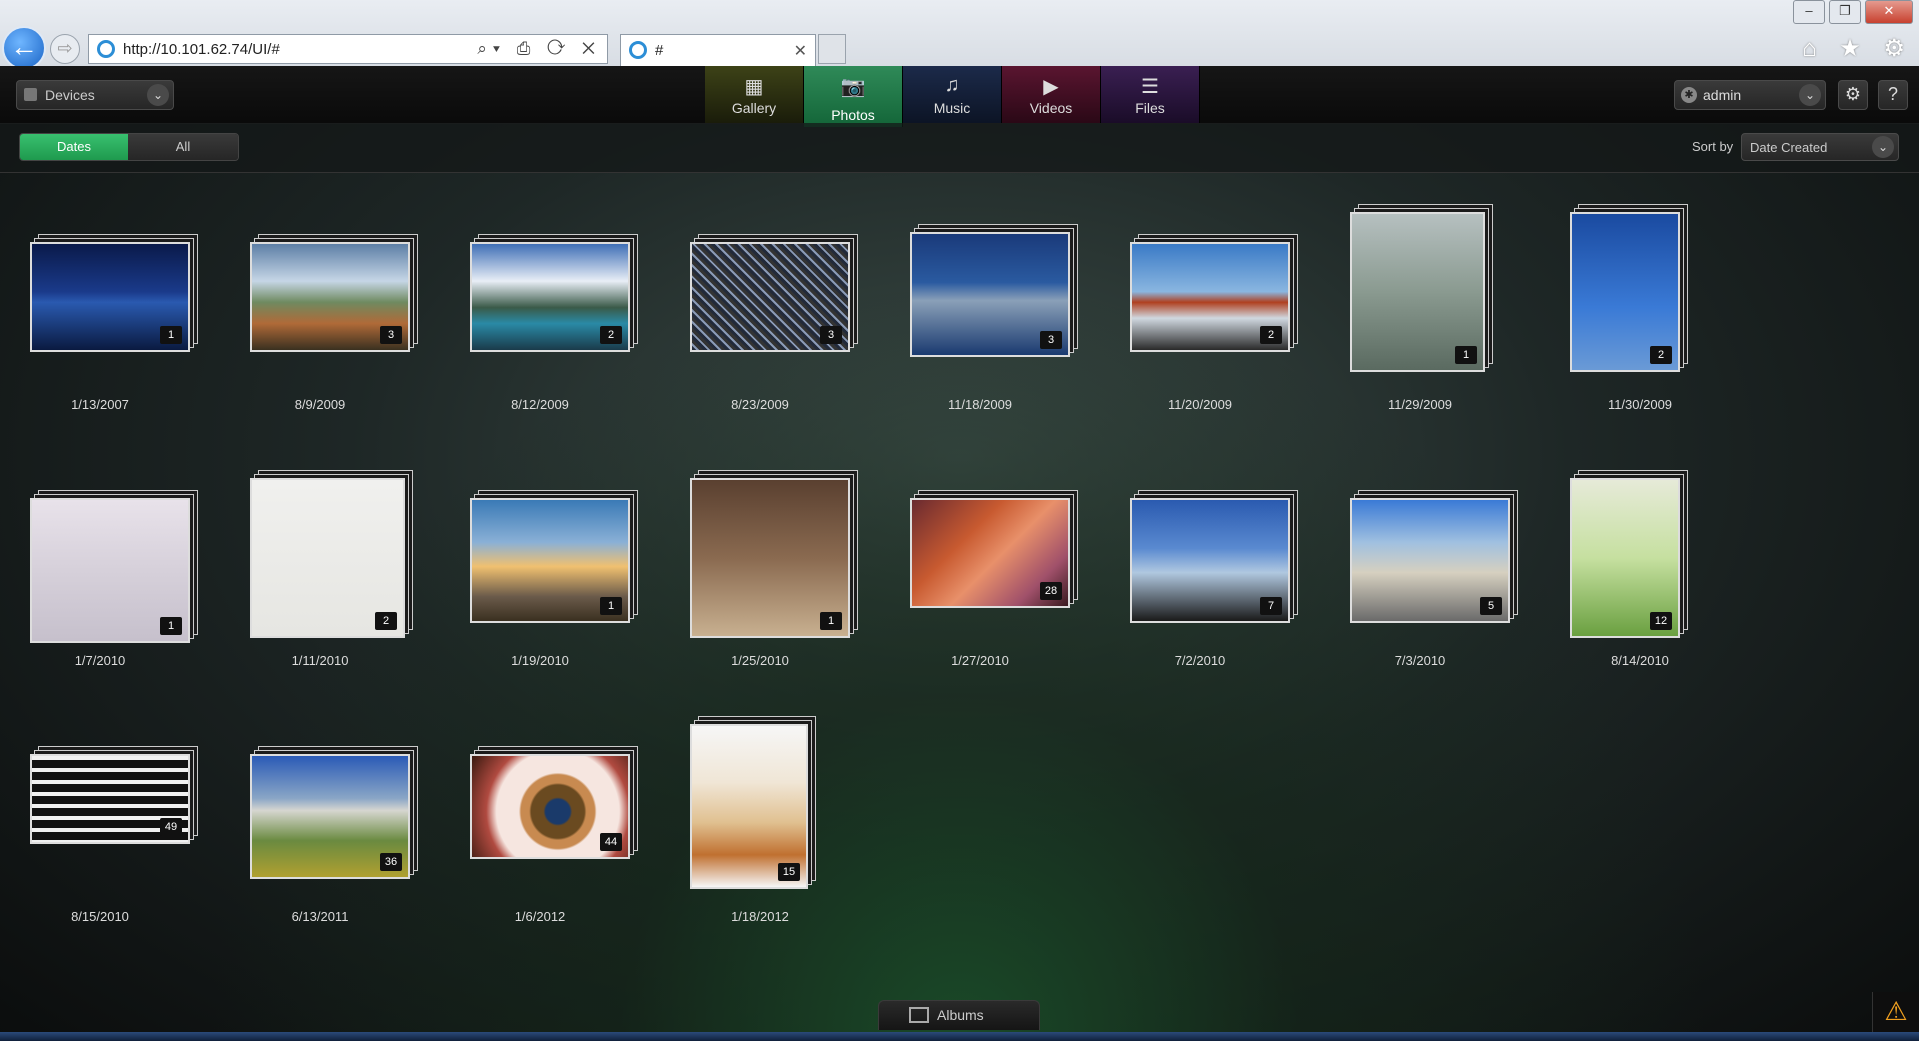 This screenshot has height=1041, width=1919. I want to click on album-item: 1 1/13/2007, so click(100, 292).